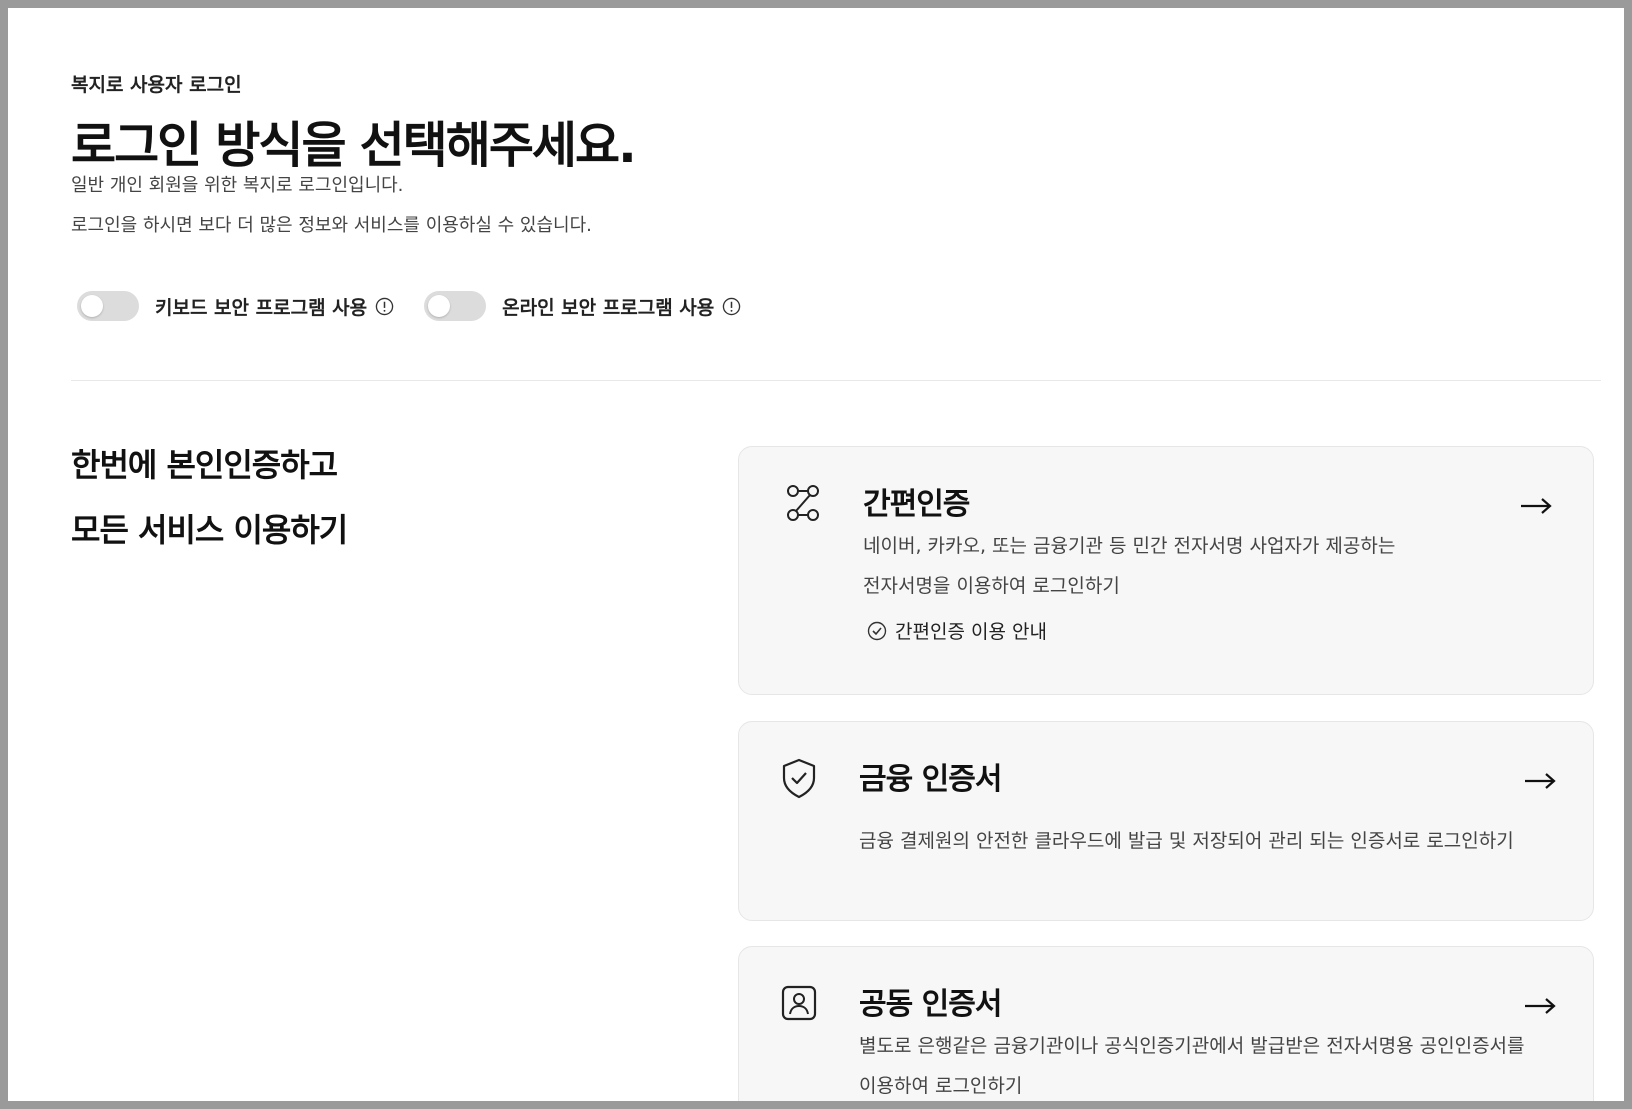 This screenshot has height=1109, width=1632. I want to click on online-security-label: 온라인 보안 프로그램 사용, so click(608, 307).